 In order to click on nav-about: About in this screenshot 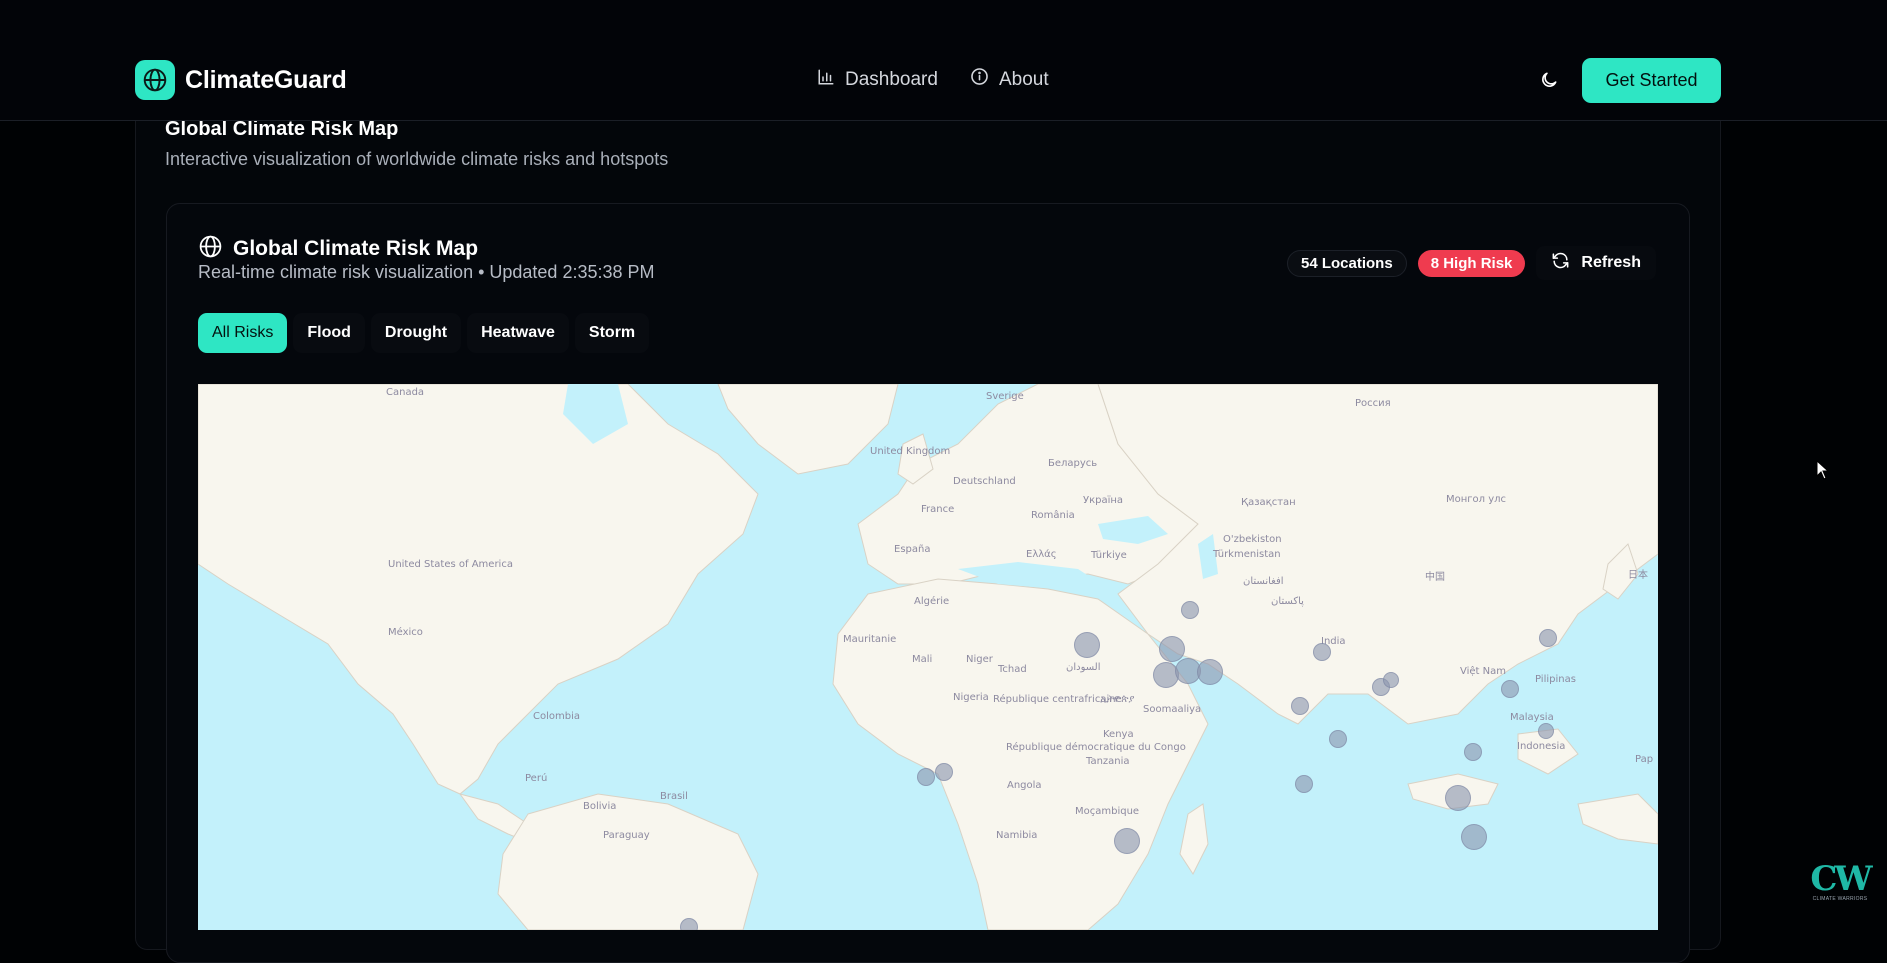, I will do `click(1009, 79)`.